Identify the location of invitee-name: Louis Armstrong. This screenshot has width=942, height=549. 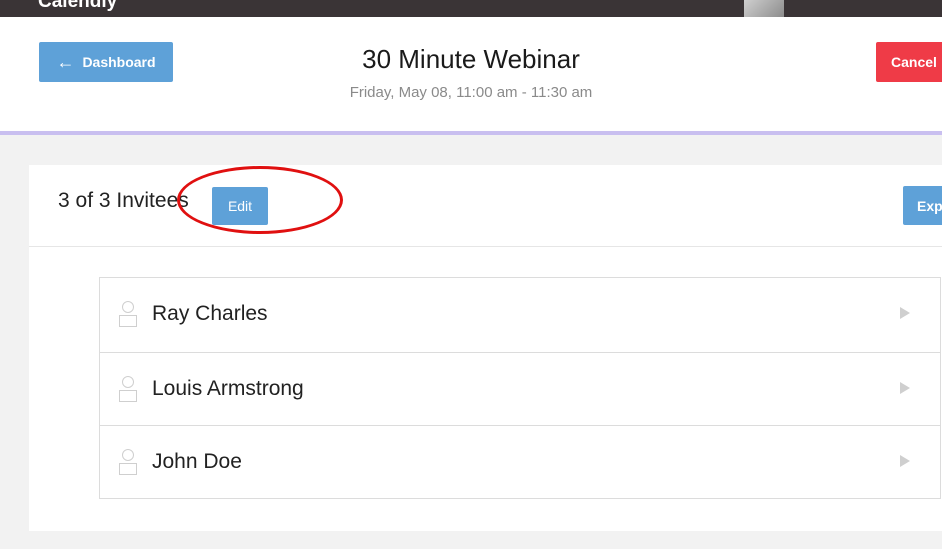
(228, 388).